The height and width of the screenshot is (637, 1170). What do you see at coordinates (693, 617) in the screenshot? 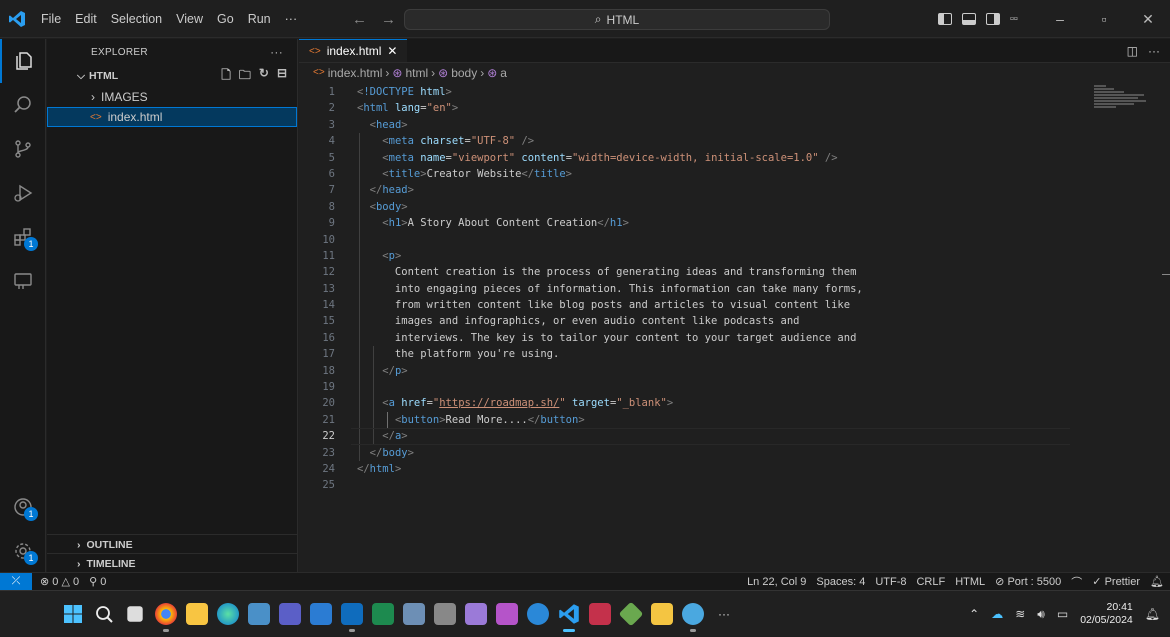
I see `clock-app-icon` at bounding box center [693, 617].